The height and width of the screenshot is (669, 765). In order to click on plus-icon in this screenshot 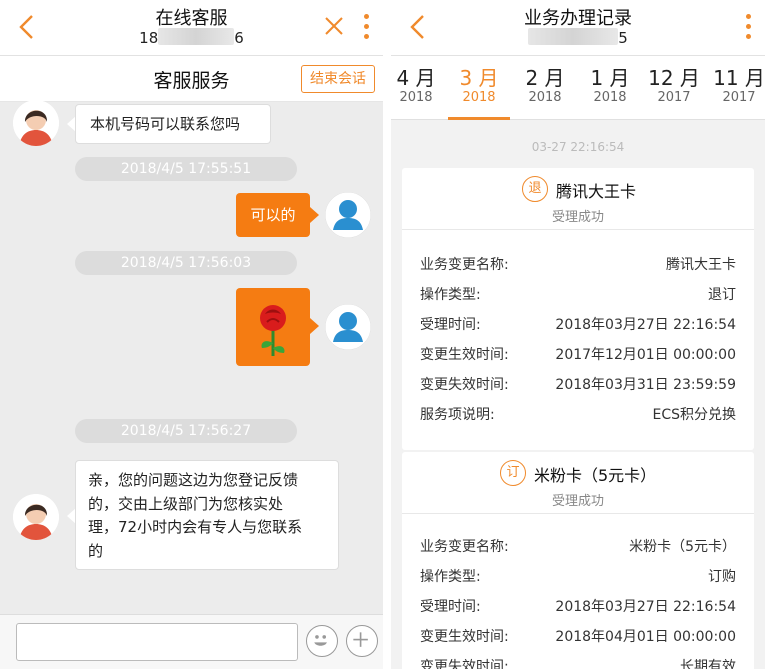, I will do `click(362, 641)`.